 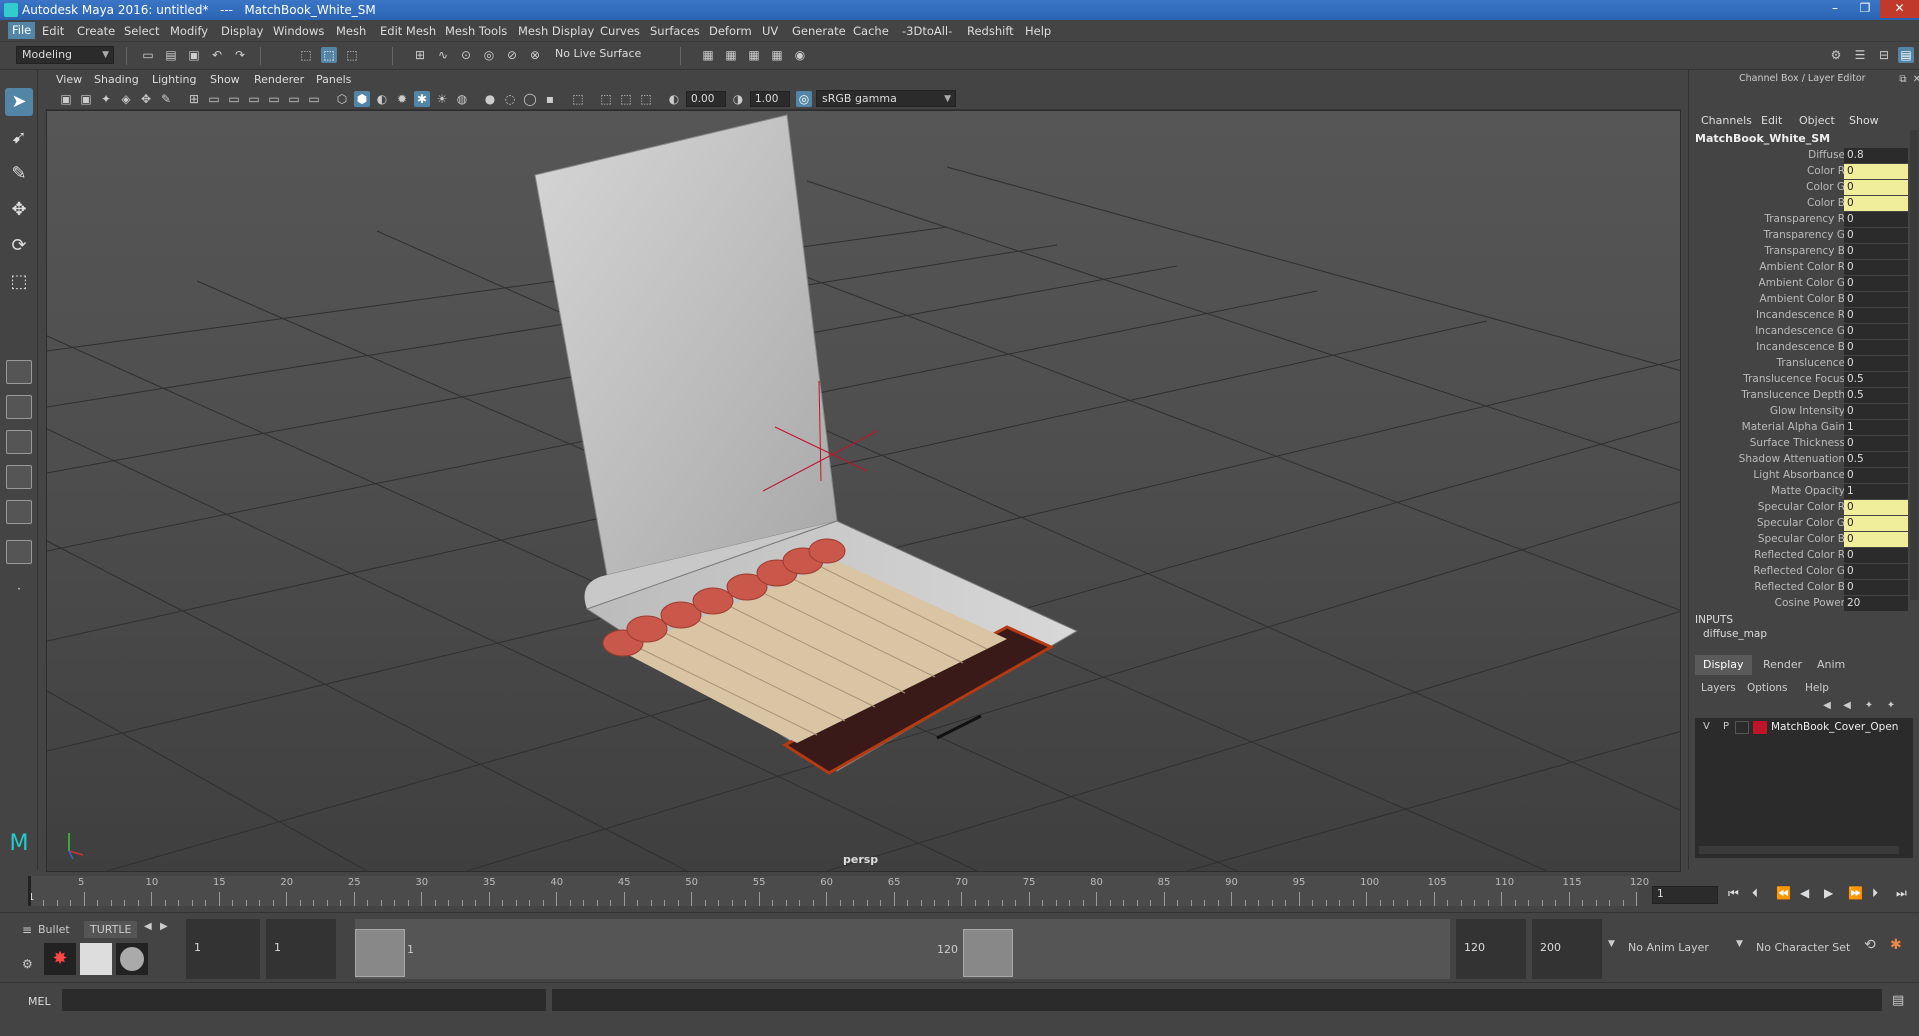 I want to click on menu-cache: Cache, so click(x=871, y=31).